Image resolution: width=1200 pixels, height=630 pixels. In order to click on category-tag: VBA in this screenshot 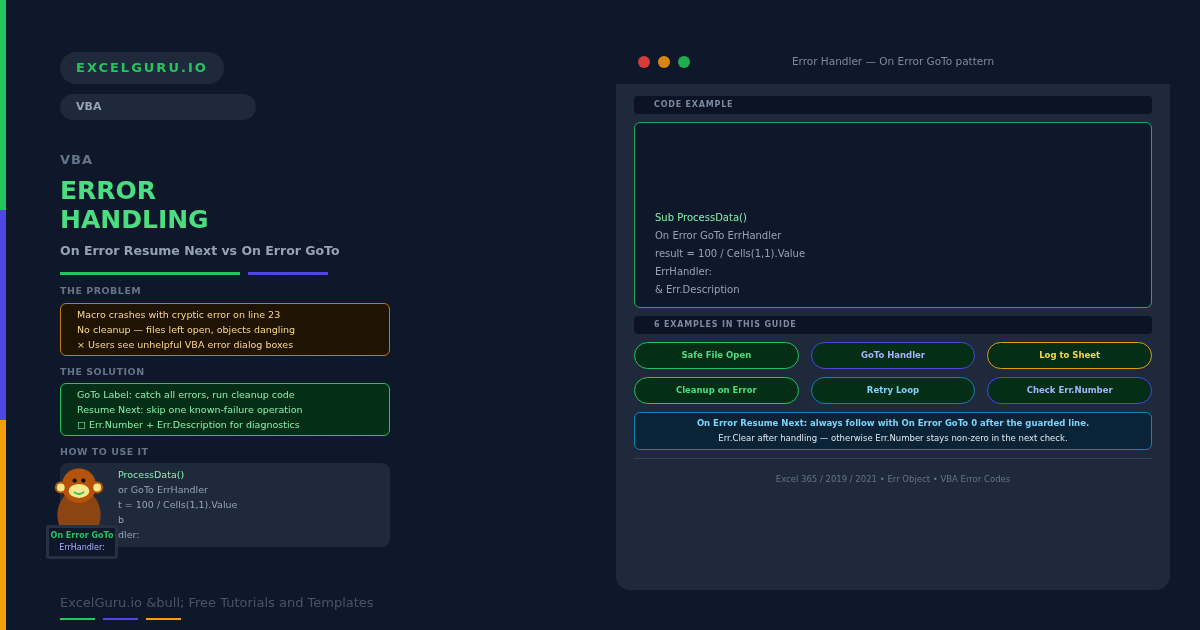, I will do `click(158, 107)`.